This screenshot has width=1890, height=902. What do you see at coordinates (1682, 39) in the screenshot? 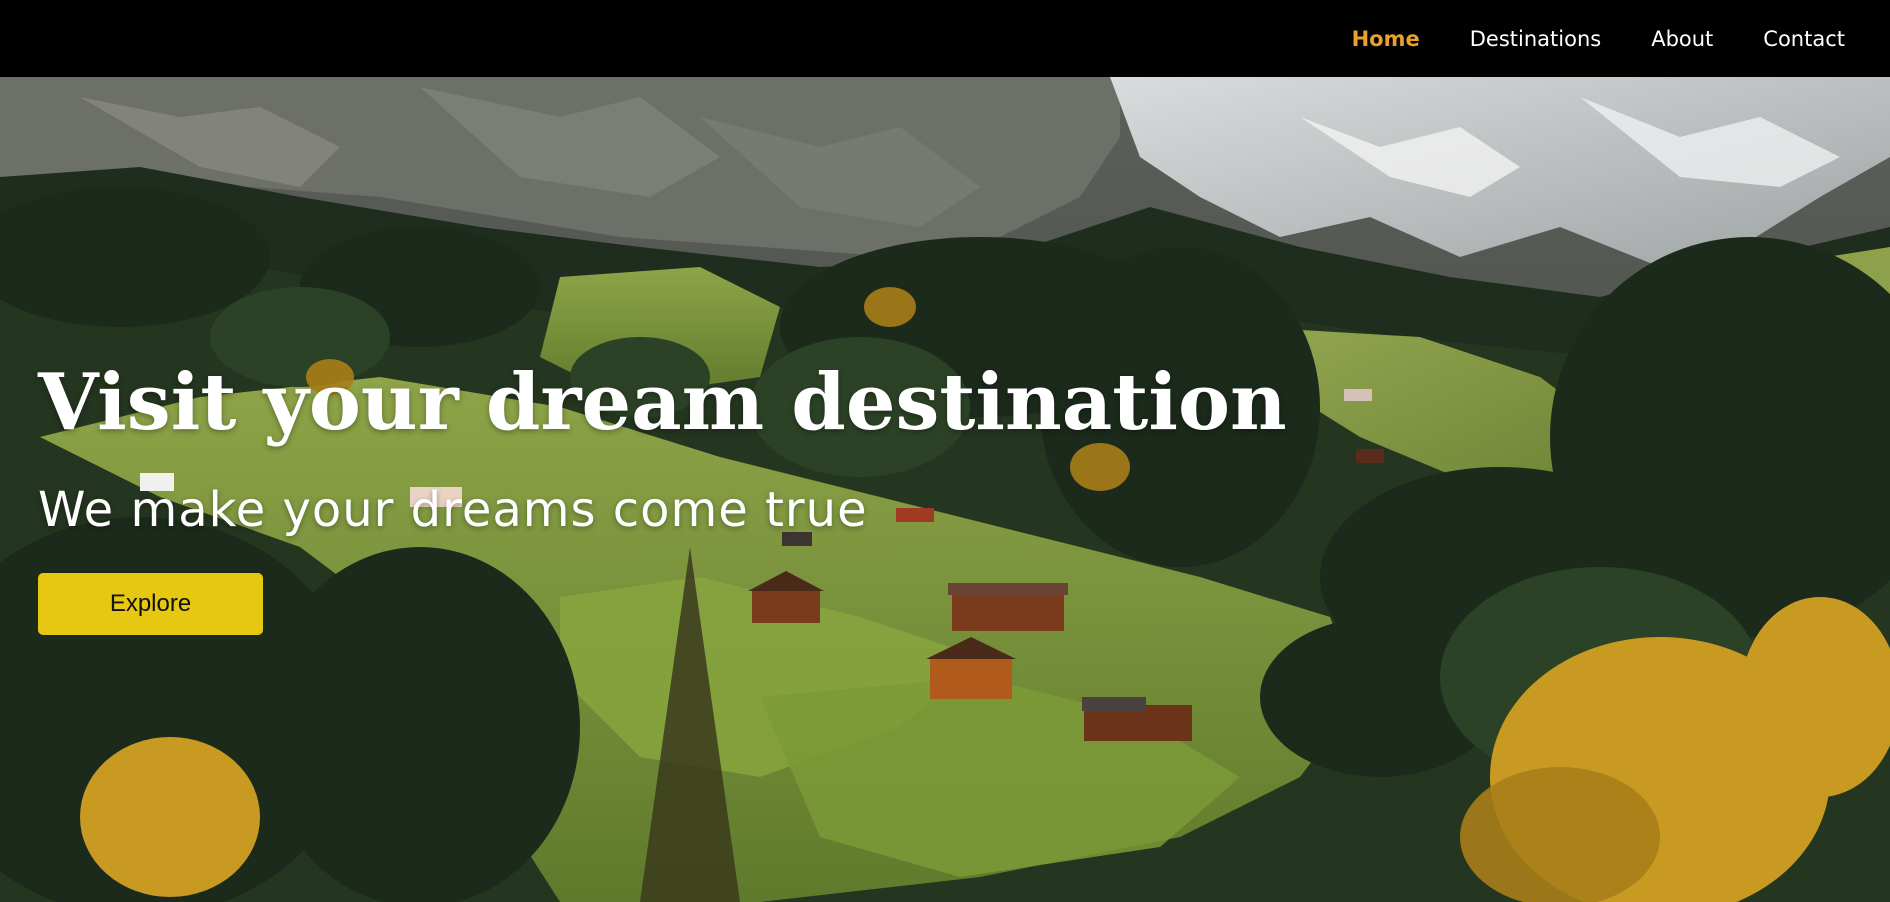
I see `nav-link-about: About` at bounding box center [1682, 39].